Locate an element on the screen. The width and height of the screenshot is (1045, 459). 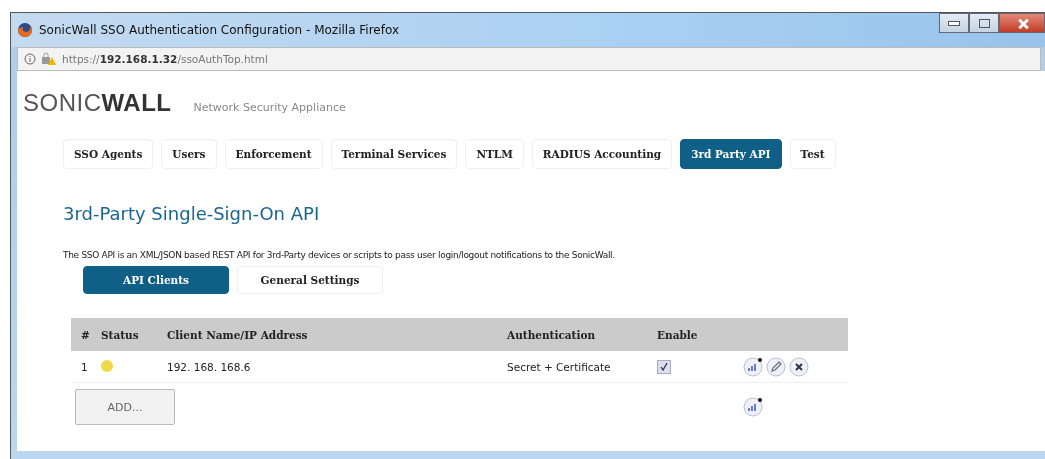
nav-tab: NTLM is located at coordinates (494, 154).